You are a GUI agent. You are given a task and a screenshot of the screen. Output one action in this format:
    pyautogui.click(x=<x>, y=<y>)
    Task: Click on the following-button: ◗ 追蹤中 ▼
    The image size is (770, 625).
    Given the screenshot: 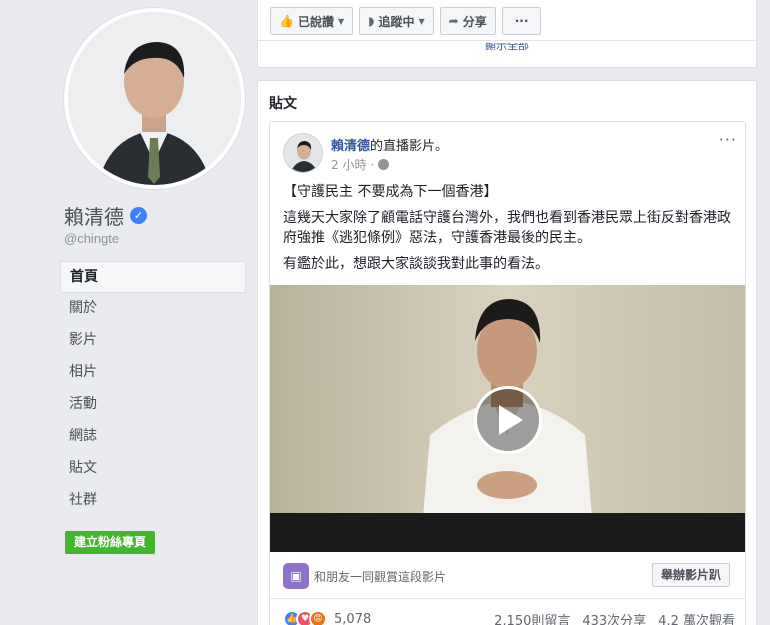 What is the action you would take?
    pyautogui.click(x=396, y=21)
    